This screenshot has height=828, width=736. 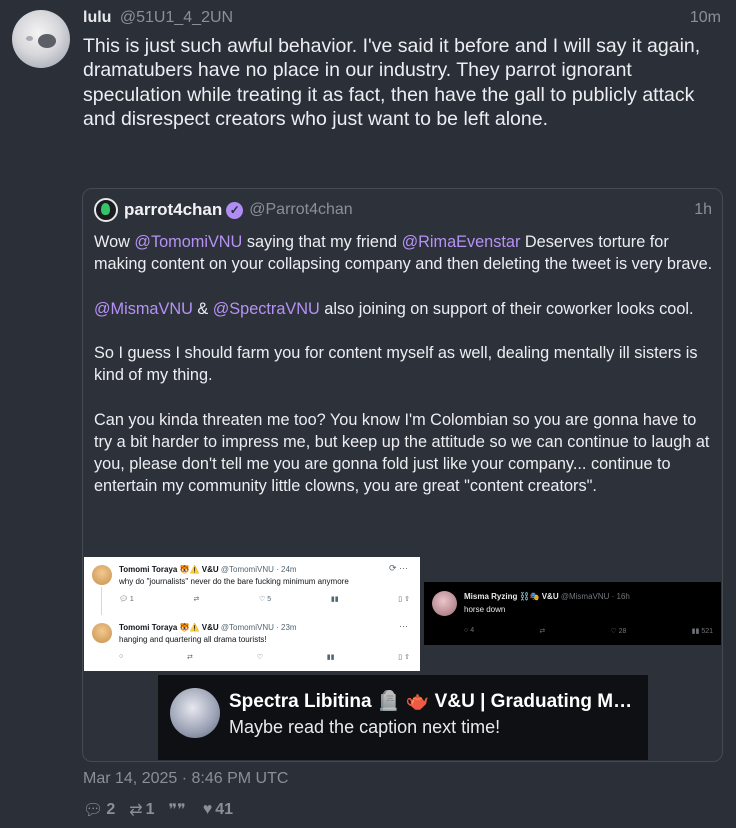 What do you see at coordinates (185, 779) in the screenshot?
I see `post-date: Mar 14, 2025 · 8:46 PM UTC` at bounding box center [185, 779].